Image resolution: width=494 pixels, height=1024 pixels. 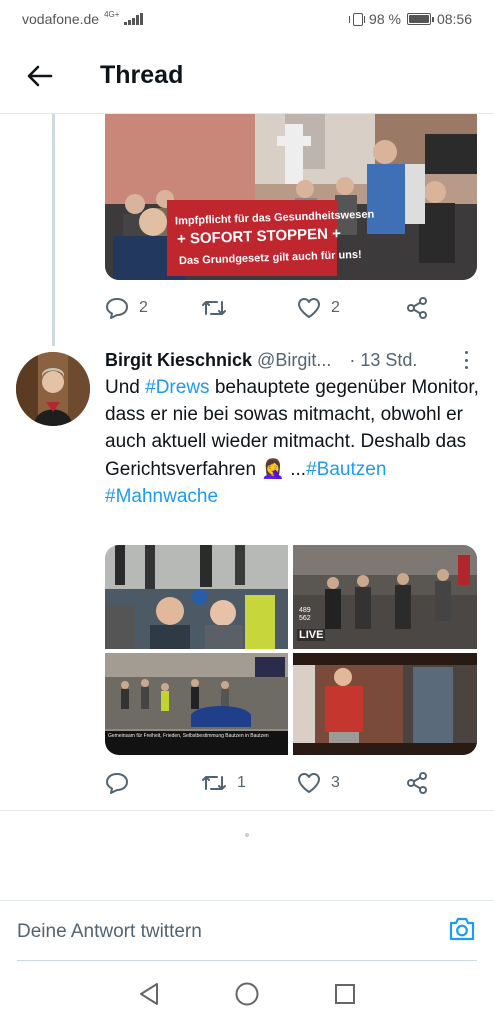 I want to click on nav-home-icon, so click(x=247, y=994).